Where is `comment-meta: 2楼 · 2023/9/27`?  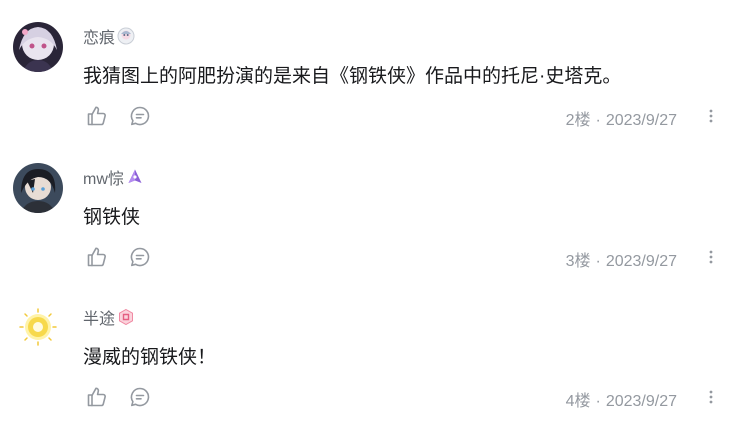 comment-meta: 2楼 · 2023/9/27 is located at coordinates (621, 118).